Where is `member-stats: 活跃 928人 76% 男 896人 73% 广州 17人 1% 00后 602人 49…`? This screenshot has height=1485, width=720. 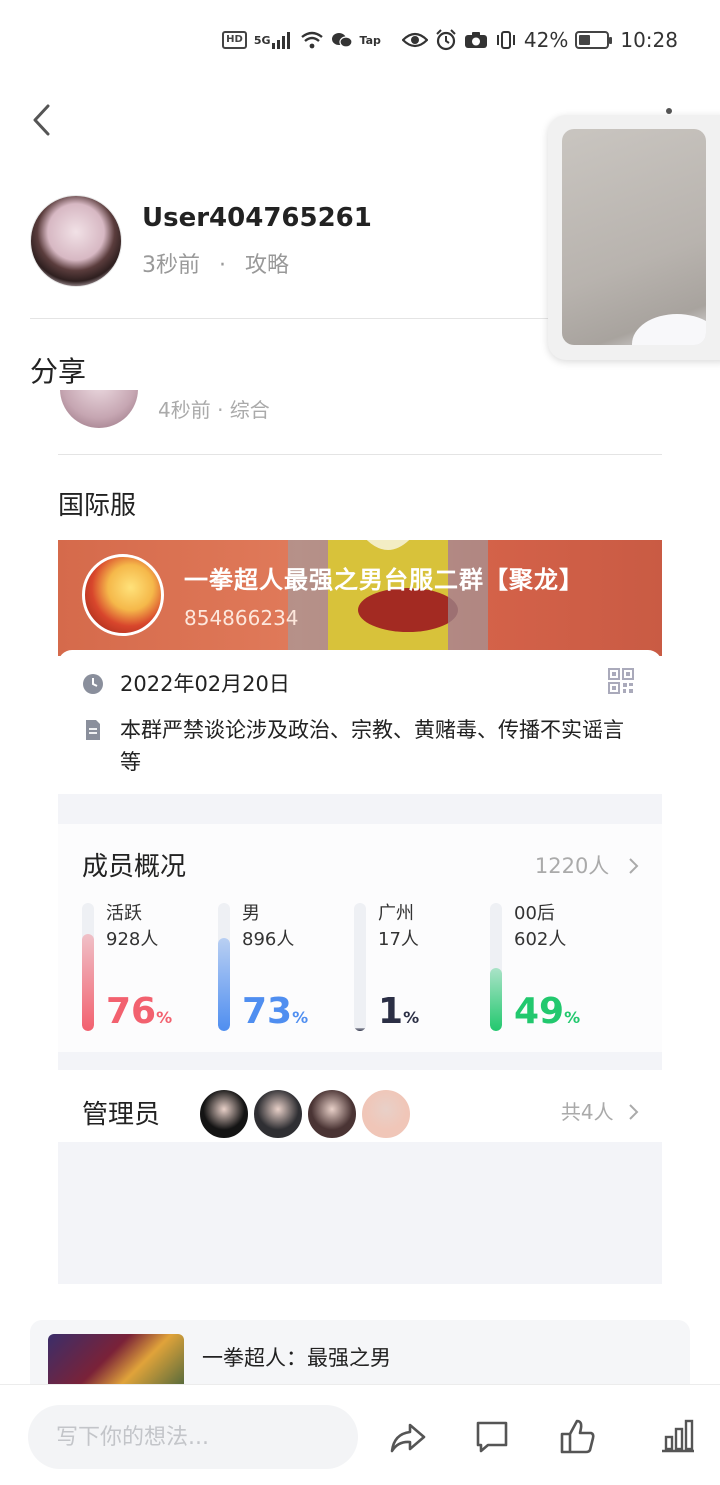 member-stats: 活跃 928人 76% 男 896人 73% 广州 17人 1% 00后 602人 49… is located at coordinates (360, 968).